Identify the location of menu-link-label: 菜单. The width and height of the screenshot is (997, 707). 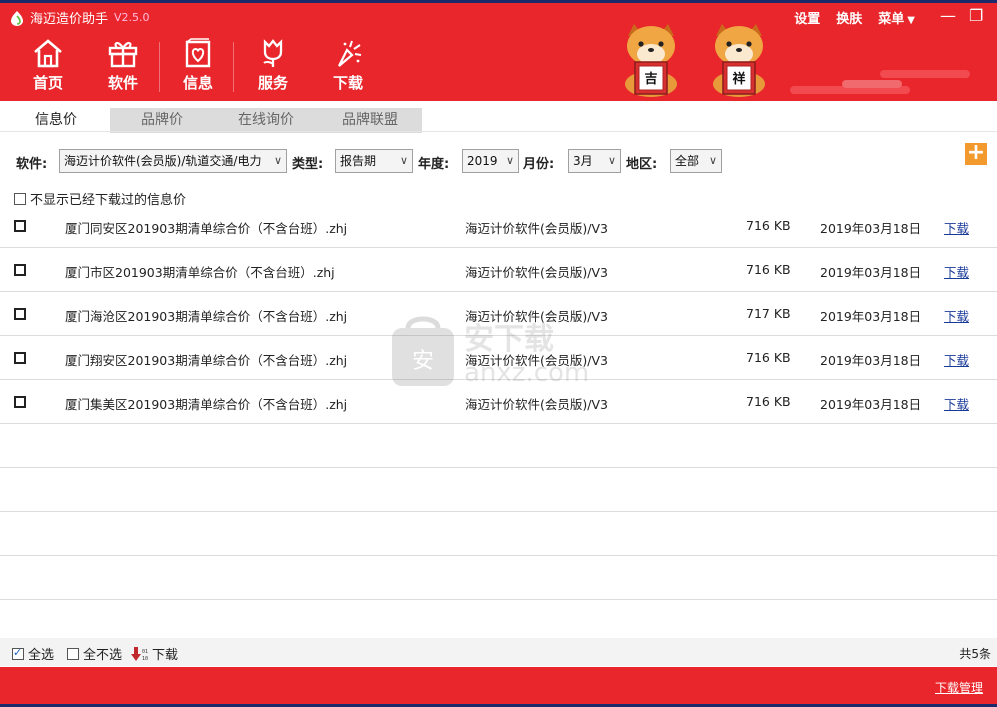
(891, 19).